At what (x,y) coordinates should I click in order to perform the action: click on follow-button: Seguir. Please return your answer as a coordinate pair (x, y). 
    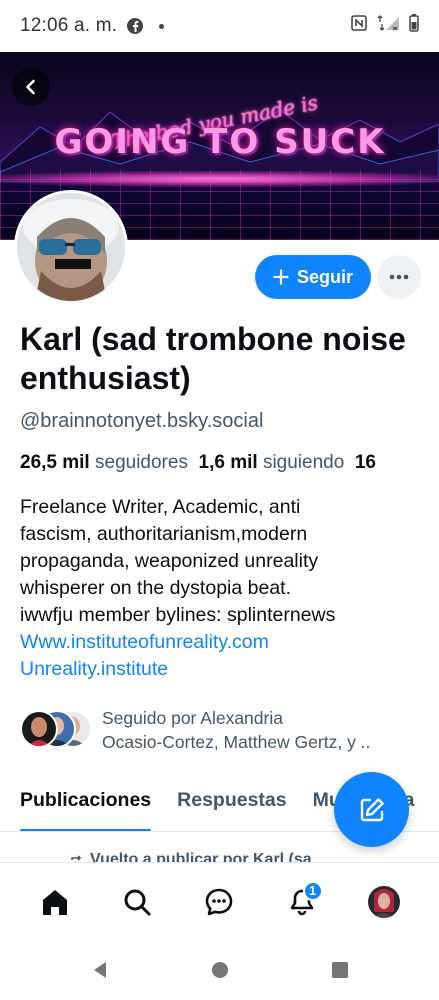
    Looking at the image, I should click on (313, 277).